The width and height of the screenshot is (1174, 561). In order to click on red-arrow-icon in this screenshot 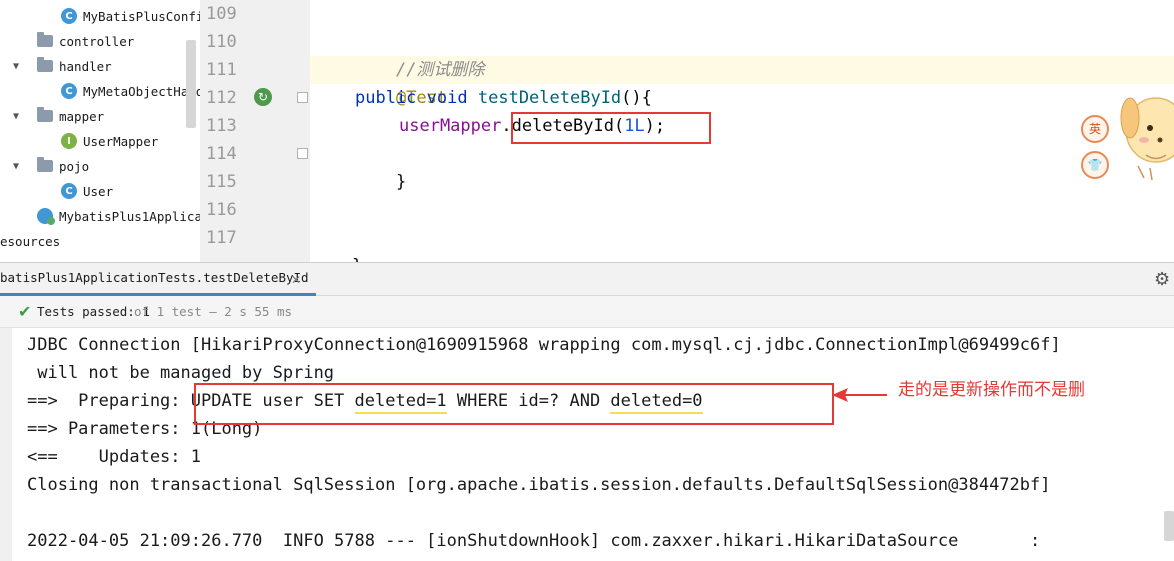, I will do `click(859, 395)`.